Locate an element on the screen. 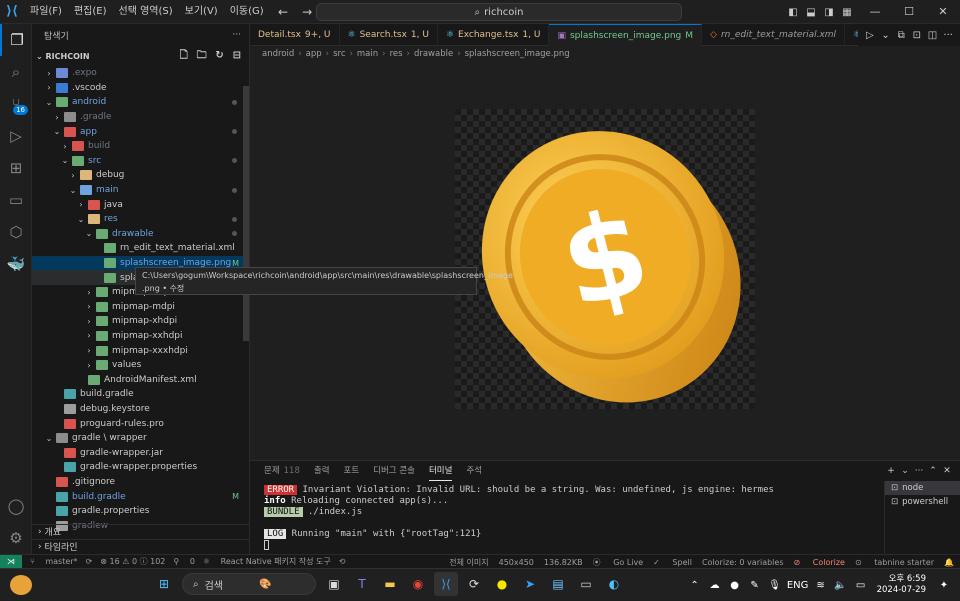 The height and width of the screenshot is (601, 960). react-native-status: ⚛ React Native 패키지 작성 도구 is located at coordinates (267, 561).